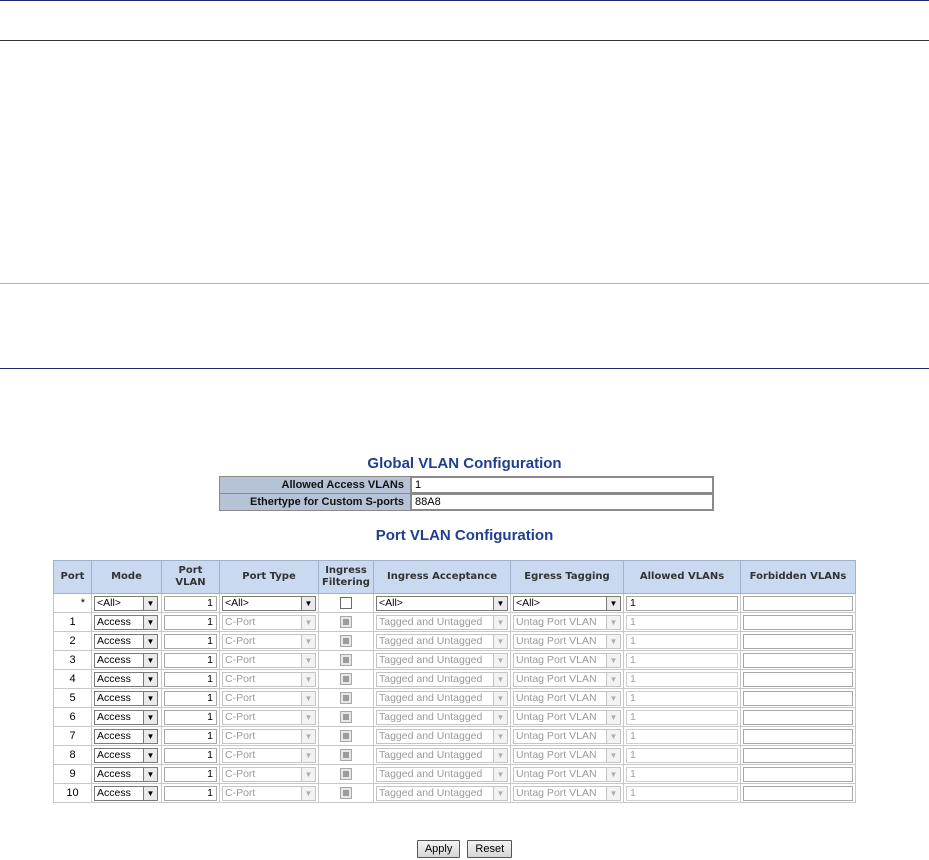 Image resolution: width=929 pixels, height=860 pixels. Describe the element at coordinates (438, 849) in the screenshot. I see `apply-button: Apply` at that location.